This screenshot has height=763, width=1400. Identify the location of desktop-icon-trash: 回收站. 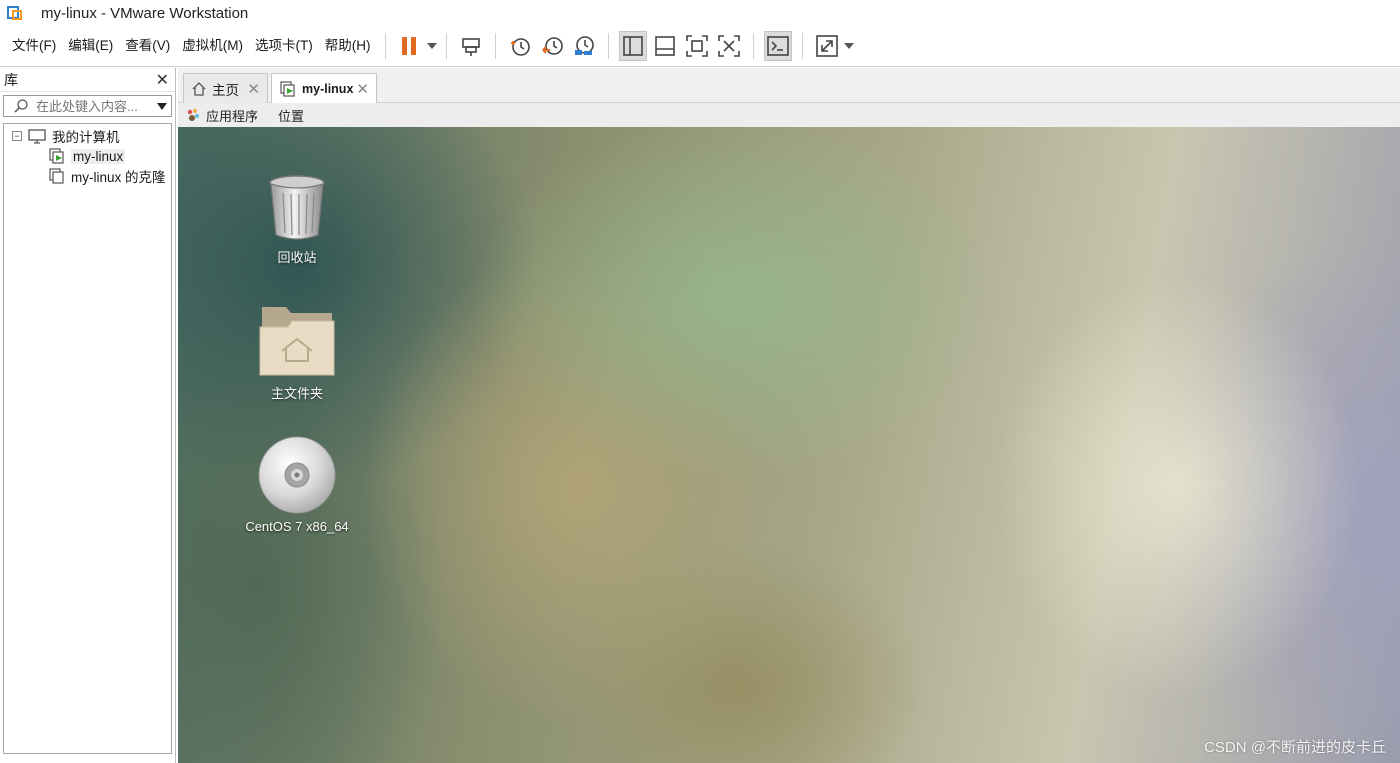
(297, 219).